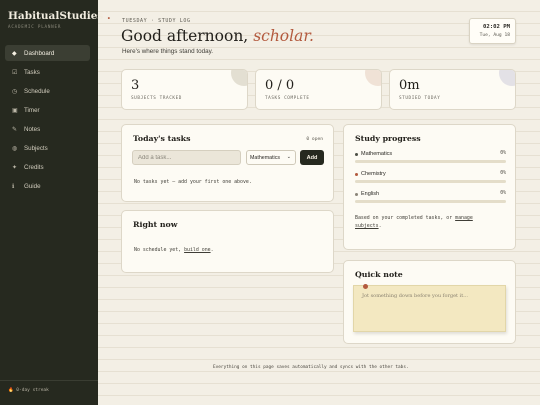 This screenshot has height=405, width=540. Describe the element at coordinates (47, 72) in the screenshot. I see `sidebar-item-tasks: ☑ Tasks` at that location.